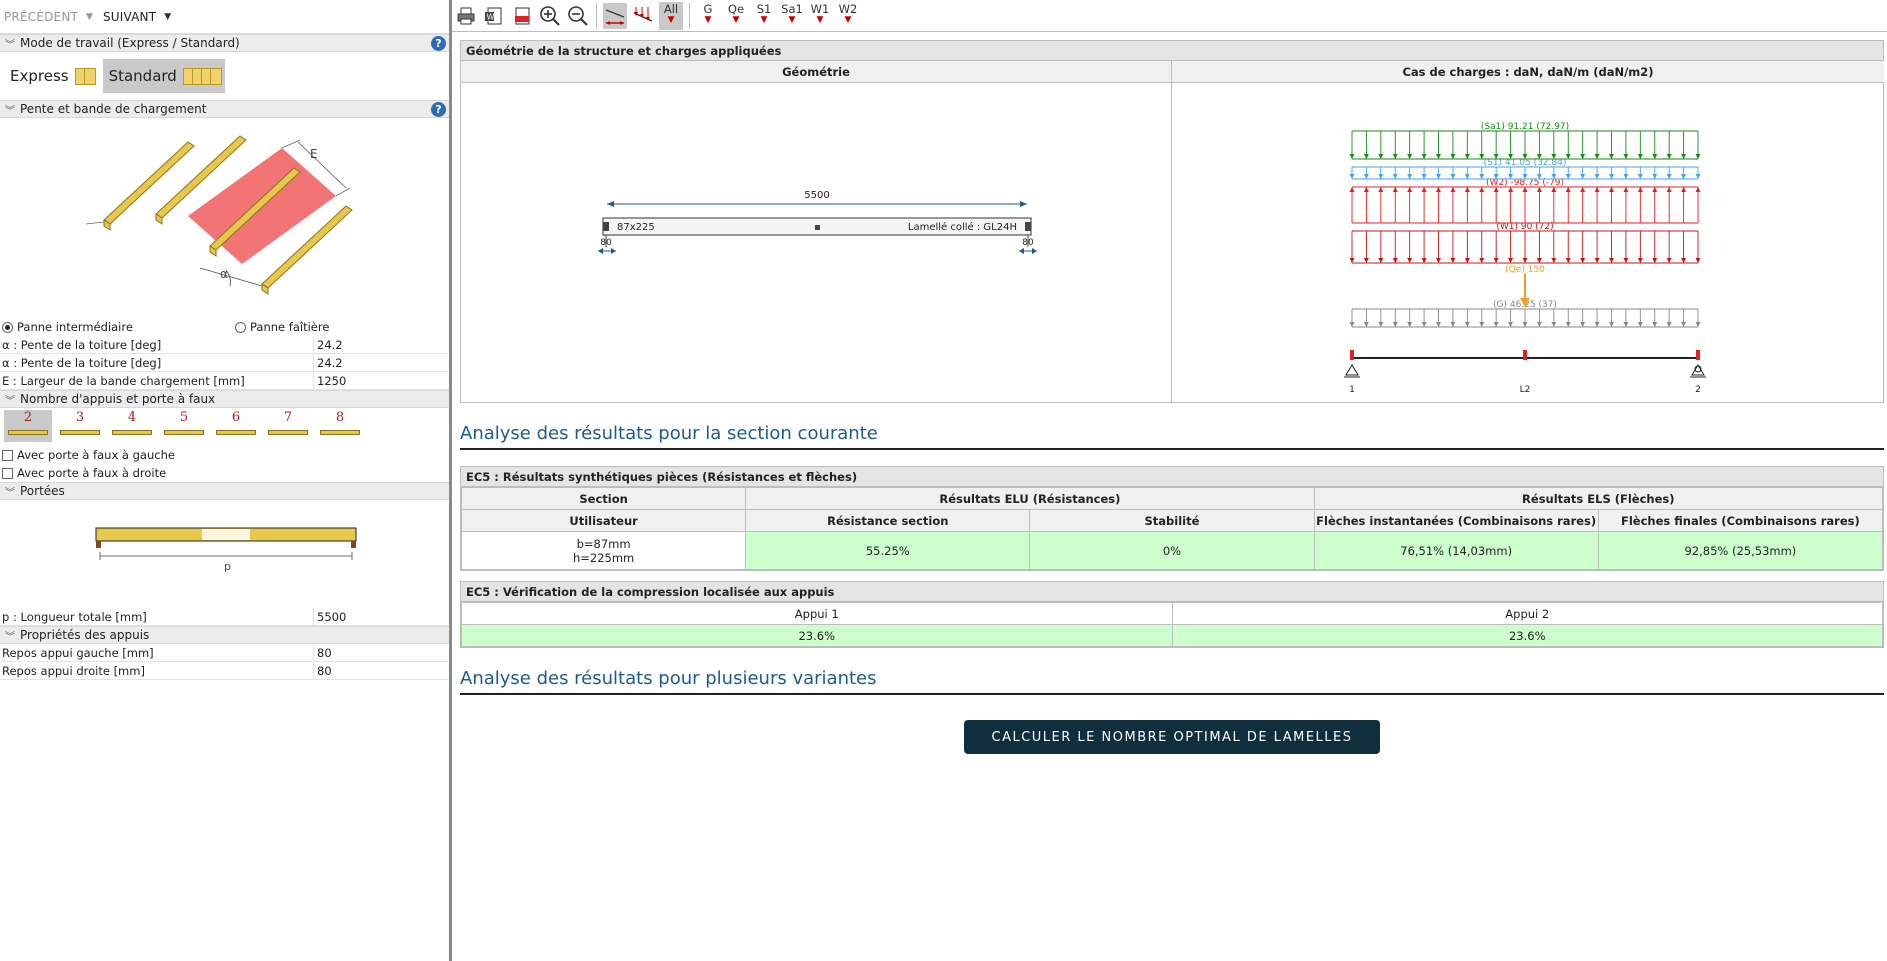 This screenshot has width=1887, height=961. What do you see at coordinates (39, 76) in the screenshot?
I see `express-label: Express` at bounding box center [39, 76].